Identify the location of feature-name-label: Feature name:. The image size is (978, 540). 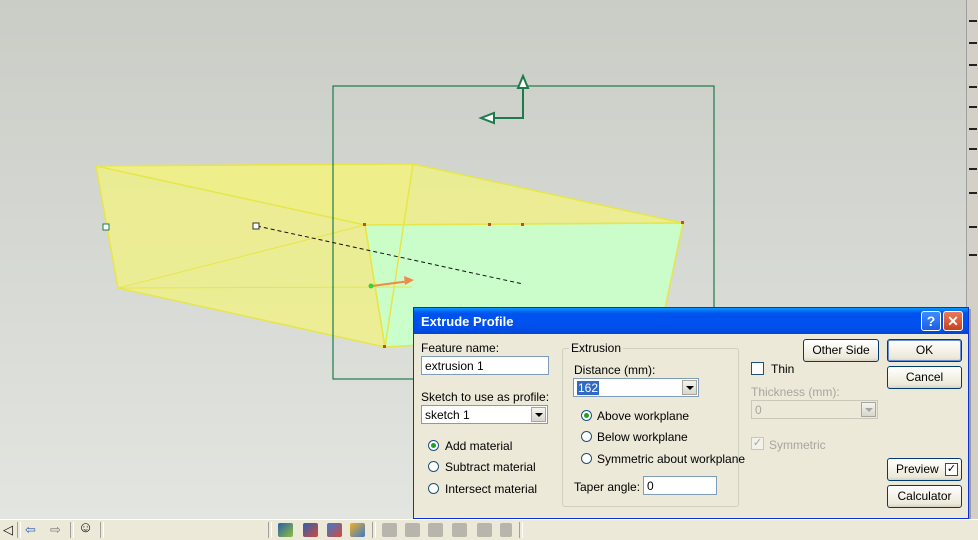
(460, 348).